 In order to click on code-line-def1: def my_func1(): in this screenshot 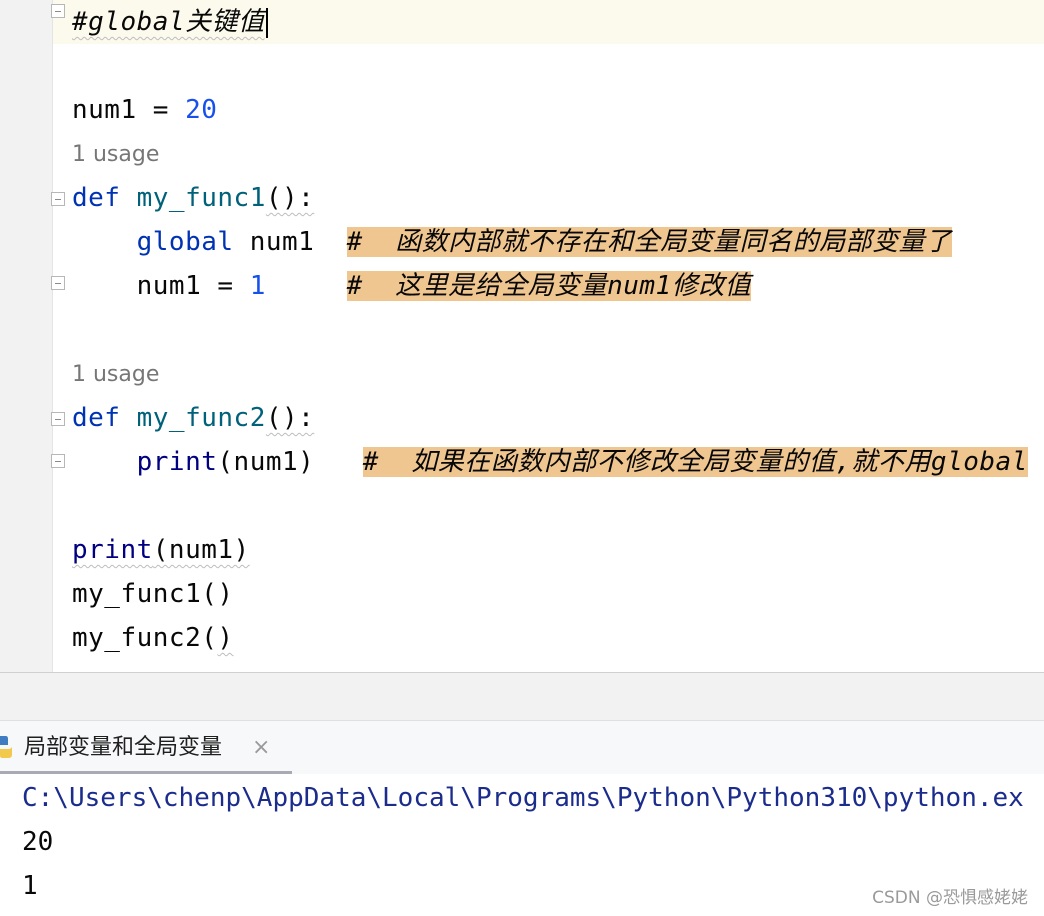, I will do `click(193, 198)`.